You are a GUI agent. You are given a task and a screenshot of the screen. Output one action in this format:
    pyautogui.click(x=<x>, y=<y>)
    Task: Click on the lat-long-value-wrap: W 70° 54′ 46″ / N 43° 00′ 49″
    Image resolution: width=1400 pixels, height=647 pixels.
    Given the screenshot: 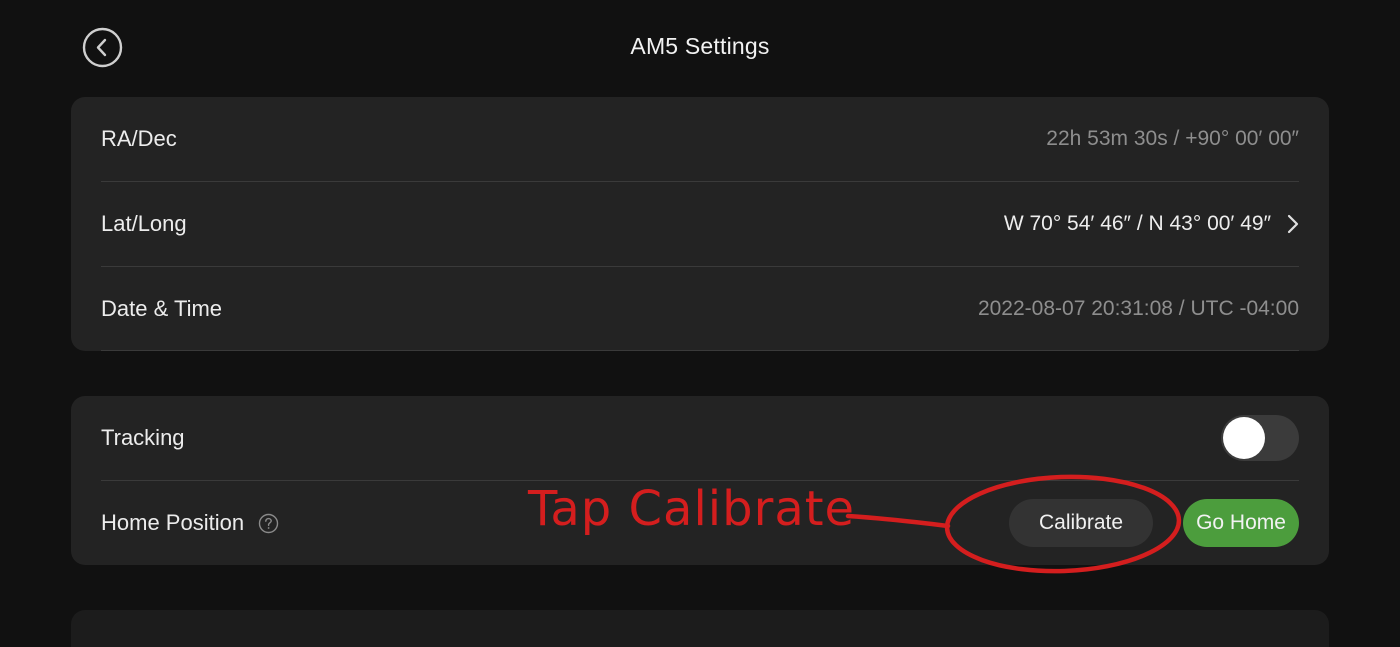 What is the action you would take?
    pyautogui.click(x=1151, y=224)
    